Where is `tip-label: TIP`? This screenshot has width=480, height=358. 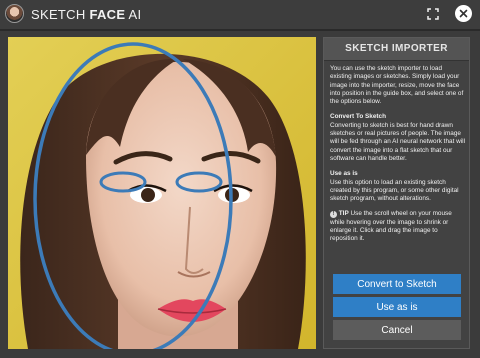 tip-label: TIP is located at coordinates (343, 214).